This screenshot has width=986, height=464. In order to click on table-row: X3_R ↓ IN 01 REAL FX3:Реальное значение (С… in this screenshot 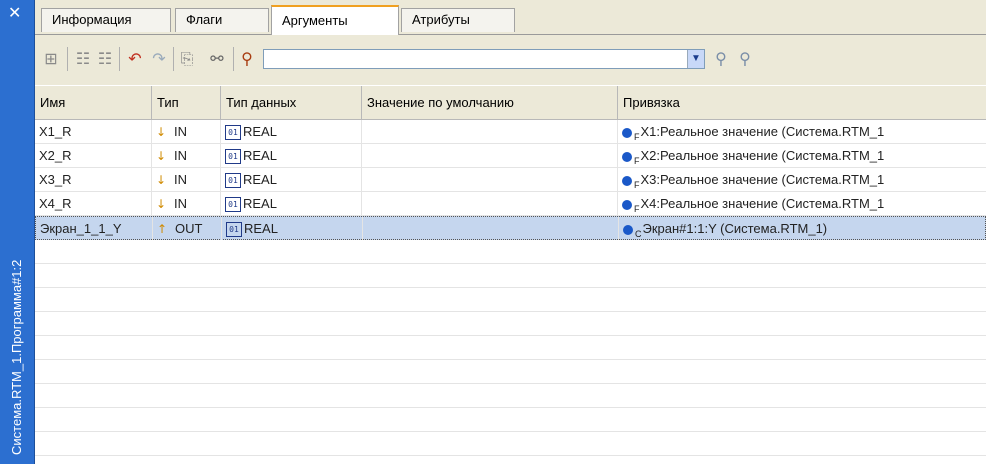, I will do `click(510, 180)`.